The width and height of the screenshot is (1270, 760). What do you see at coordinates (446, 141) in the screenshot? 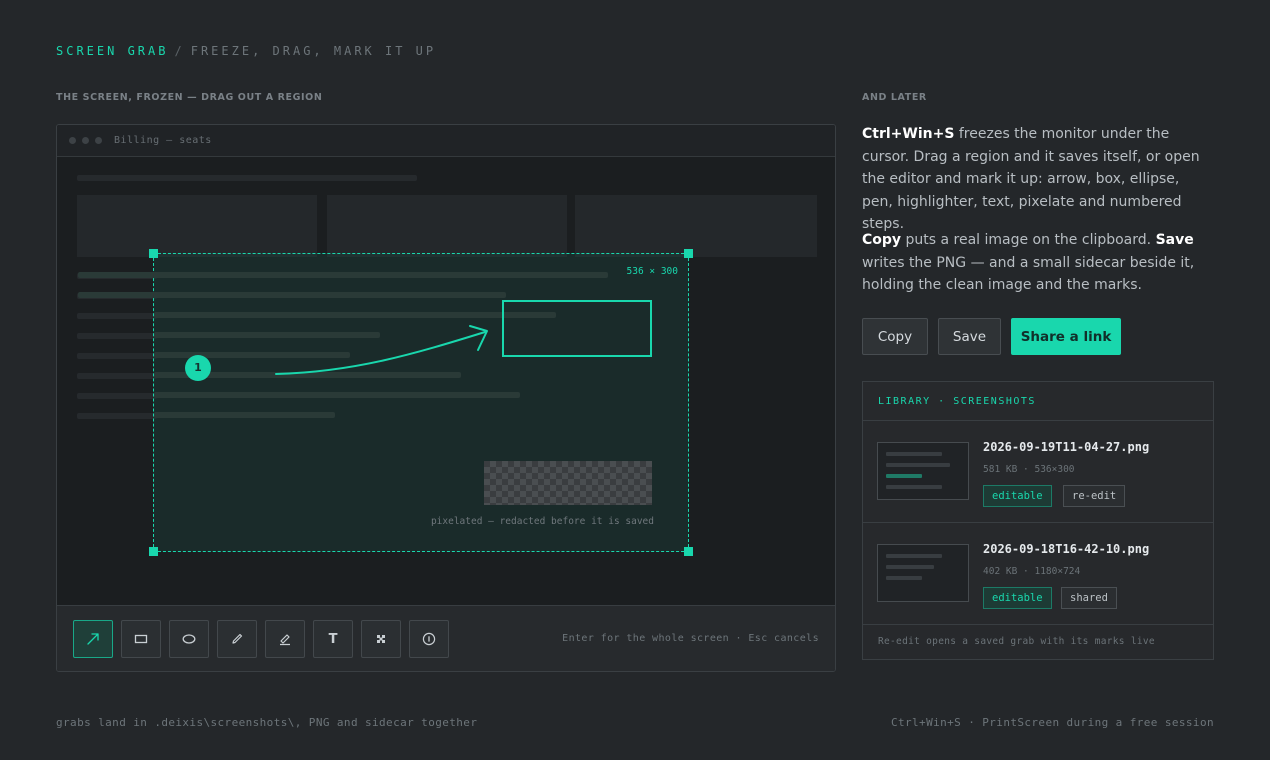
I see `window-titlebar: Billing — seats` at bounding box center [446, 141].